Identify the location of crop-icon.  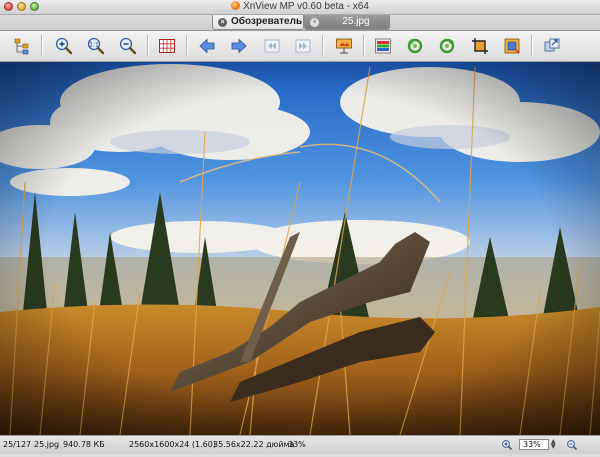
(480, 46).